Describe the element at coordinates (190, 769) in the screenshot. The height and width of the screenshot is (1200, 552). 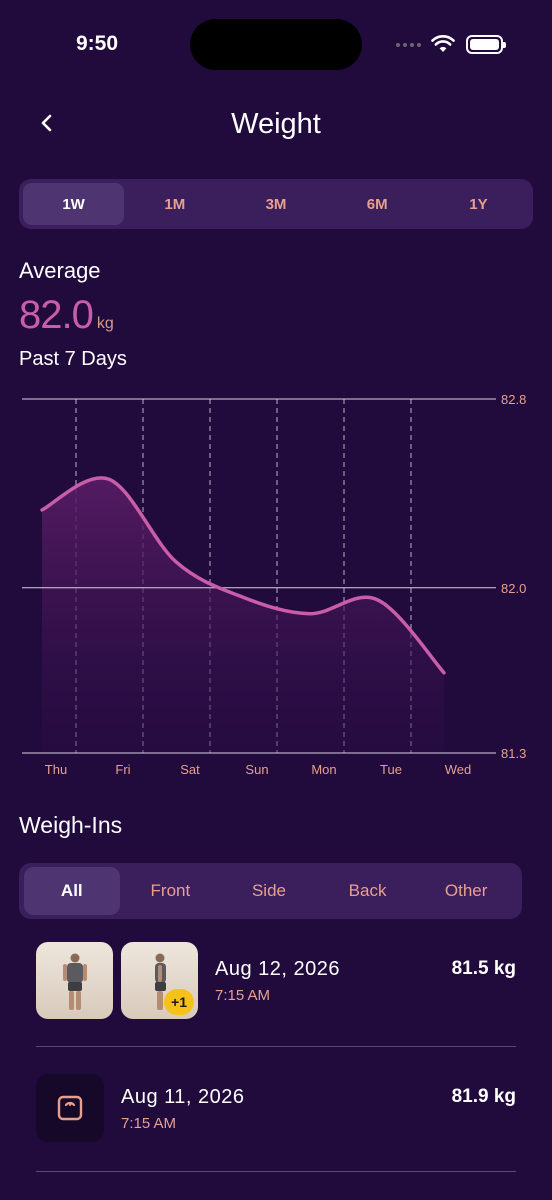
I see `x-tick-label: Sat` at that location.